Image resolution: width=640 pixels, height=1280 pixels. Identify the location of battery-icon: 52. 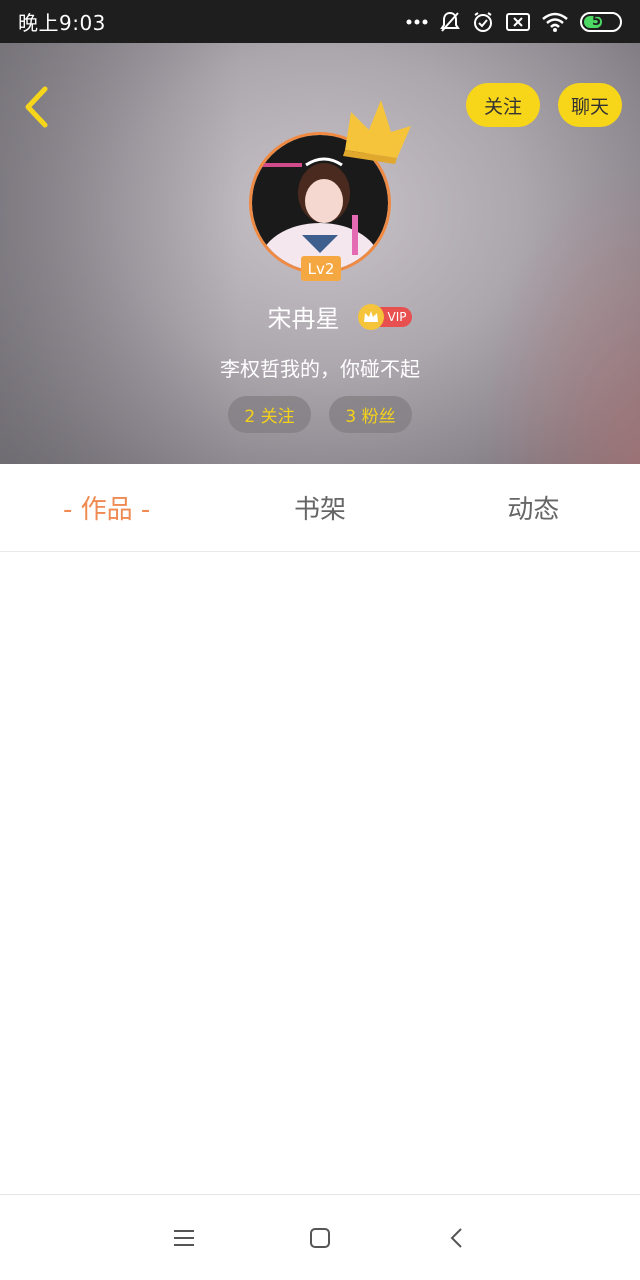
(601, 21).